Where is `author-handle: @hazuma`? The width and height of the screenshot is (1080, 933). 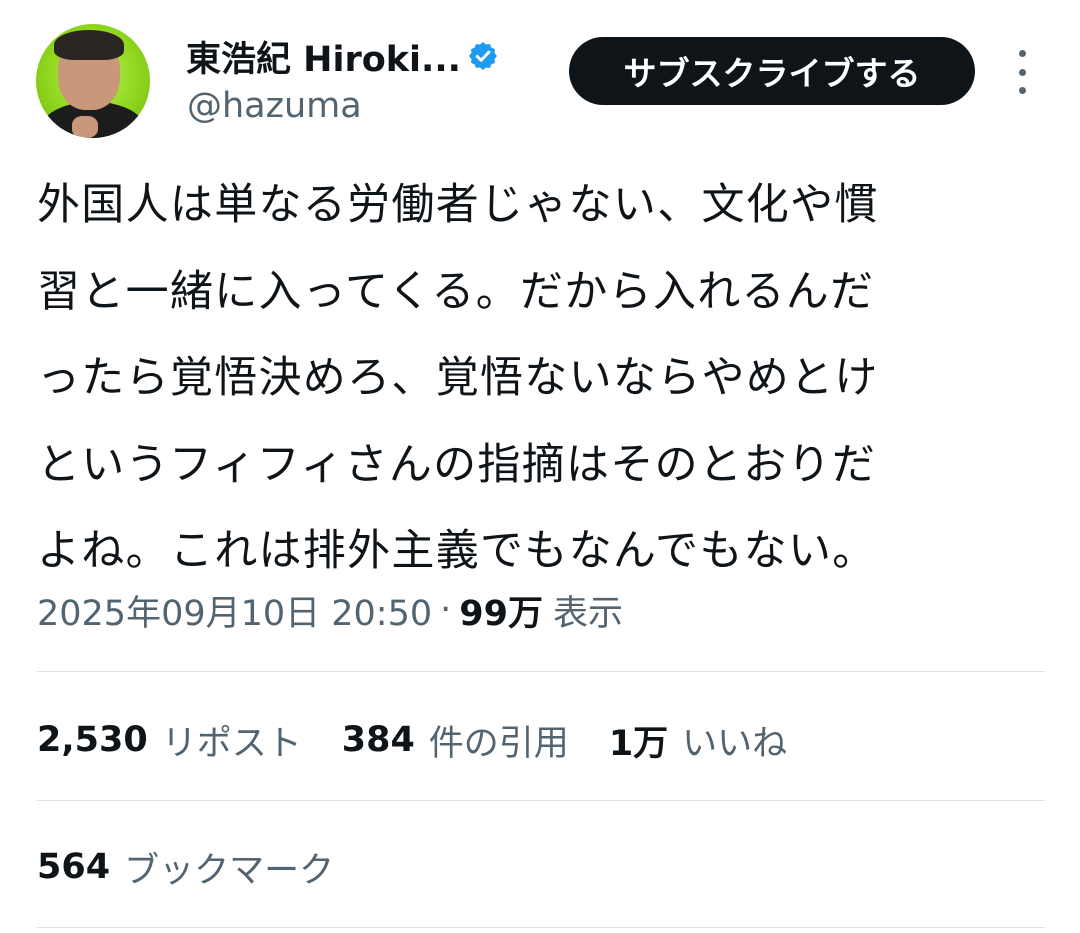
author-handle: @hazuma is located at coordinates (274, 106).